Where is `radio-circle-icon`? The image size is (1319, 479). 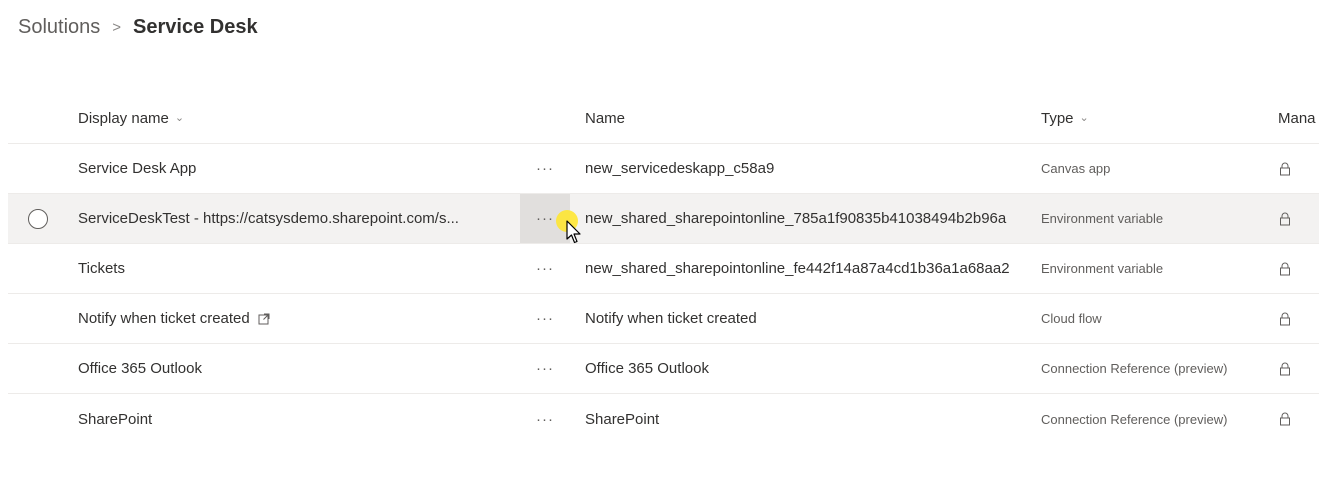
radio-circle-icon is located at coordinates (38, 218).